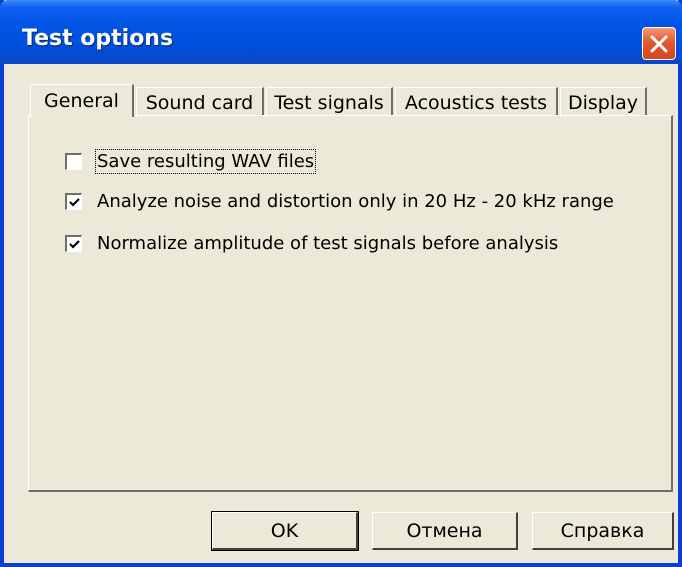  I want to click on tab-label: Display, so click(603, 102).